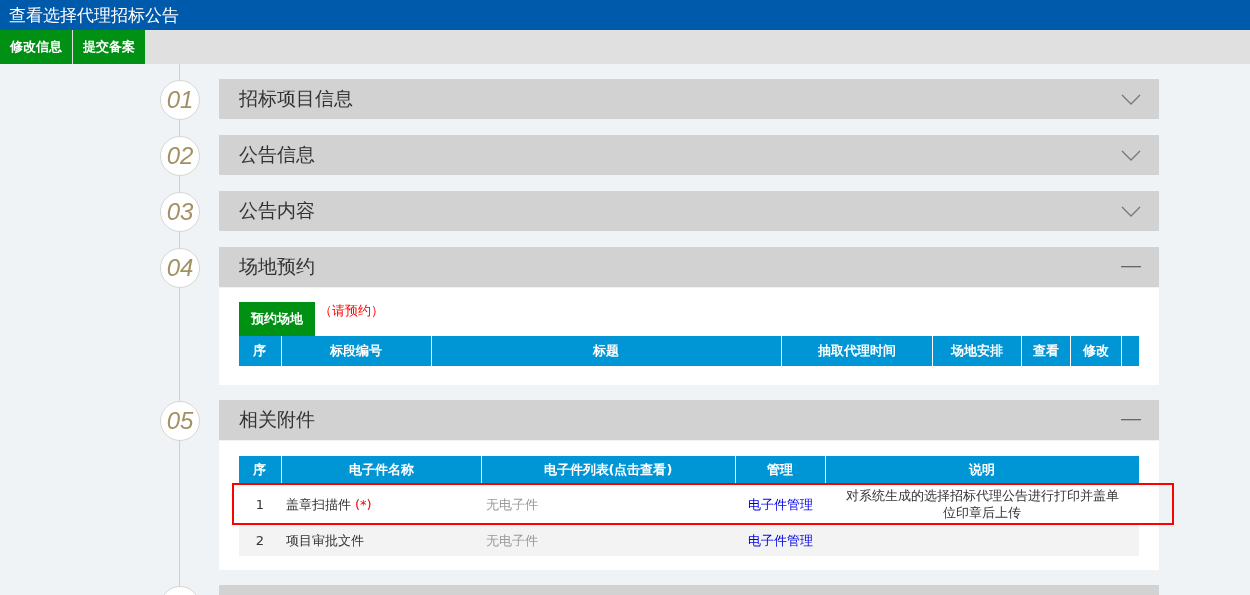  Describe the element at coordinates (180, 268) in the screenshot. I see `step-number: 04` at that location.